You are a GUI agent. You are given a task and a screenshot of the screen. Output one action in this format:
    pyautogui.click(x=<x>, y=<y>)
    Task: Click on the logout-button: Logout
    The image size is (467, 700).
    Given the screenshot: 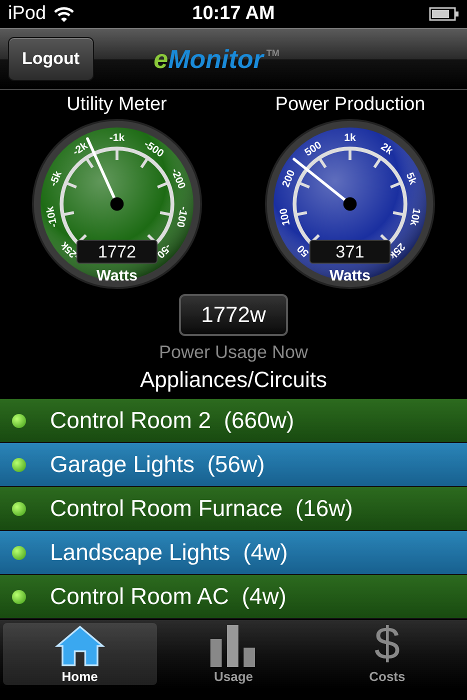 What is the action you would take?
    pyautogui.click(x=51, y=59)
    